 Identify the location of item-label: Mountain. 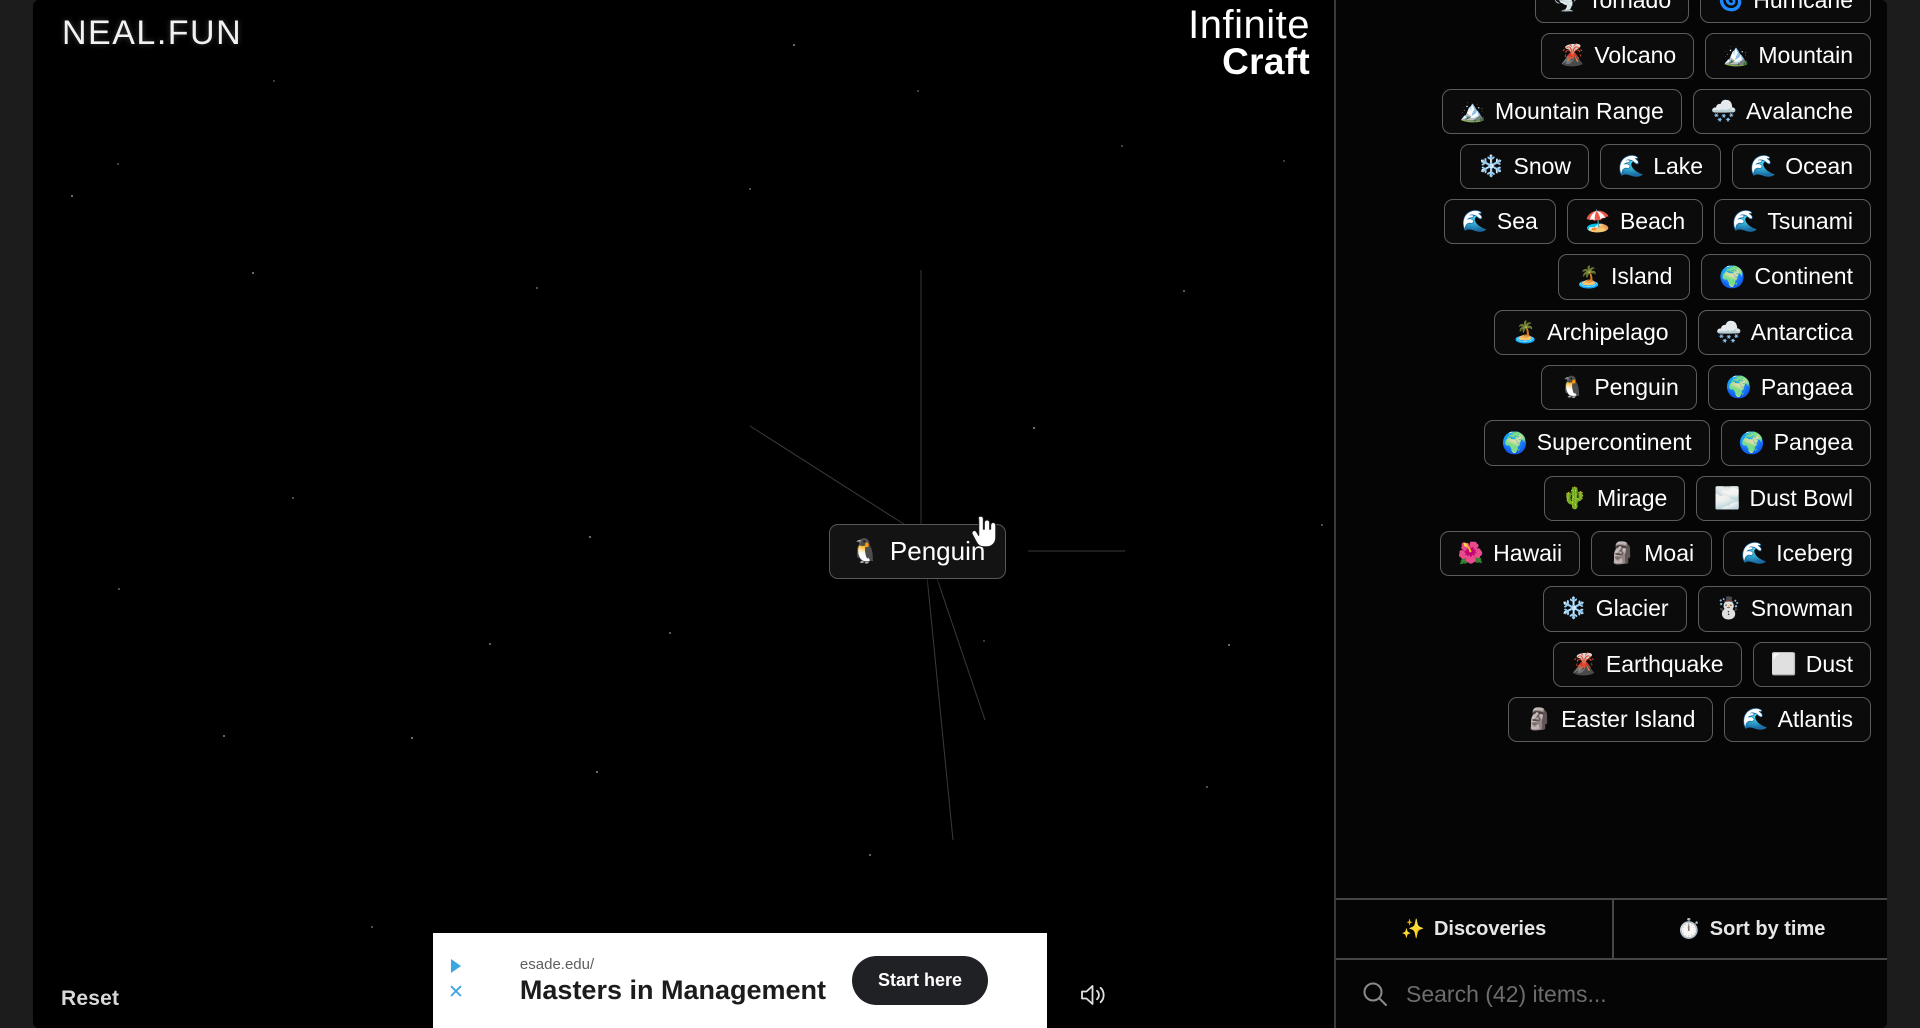
(1805, 55).